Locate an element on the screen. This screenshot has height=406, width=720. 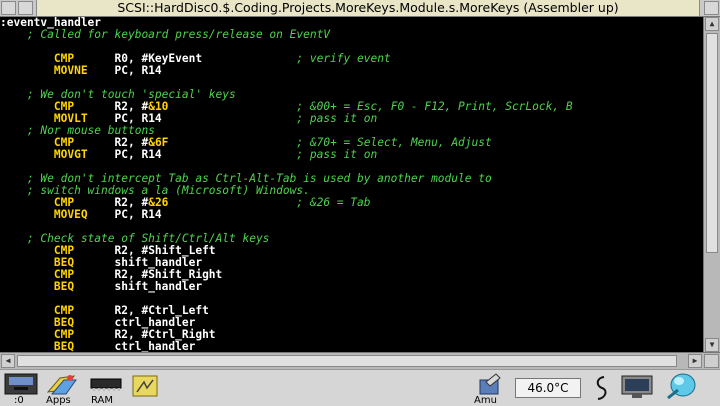
vertical-scrollbar: ▲ ▼ is located at coordinates (711, 184).